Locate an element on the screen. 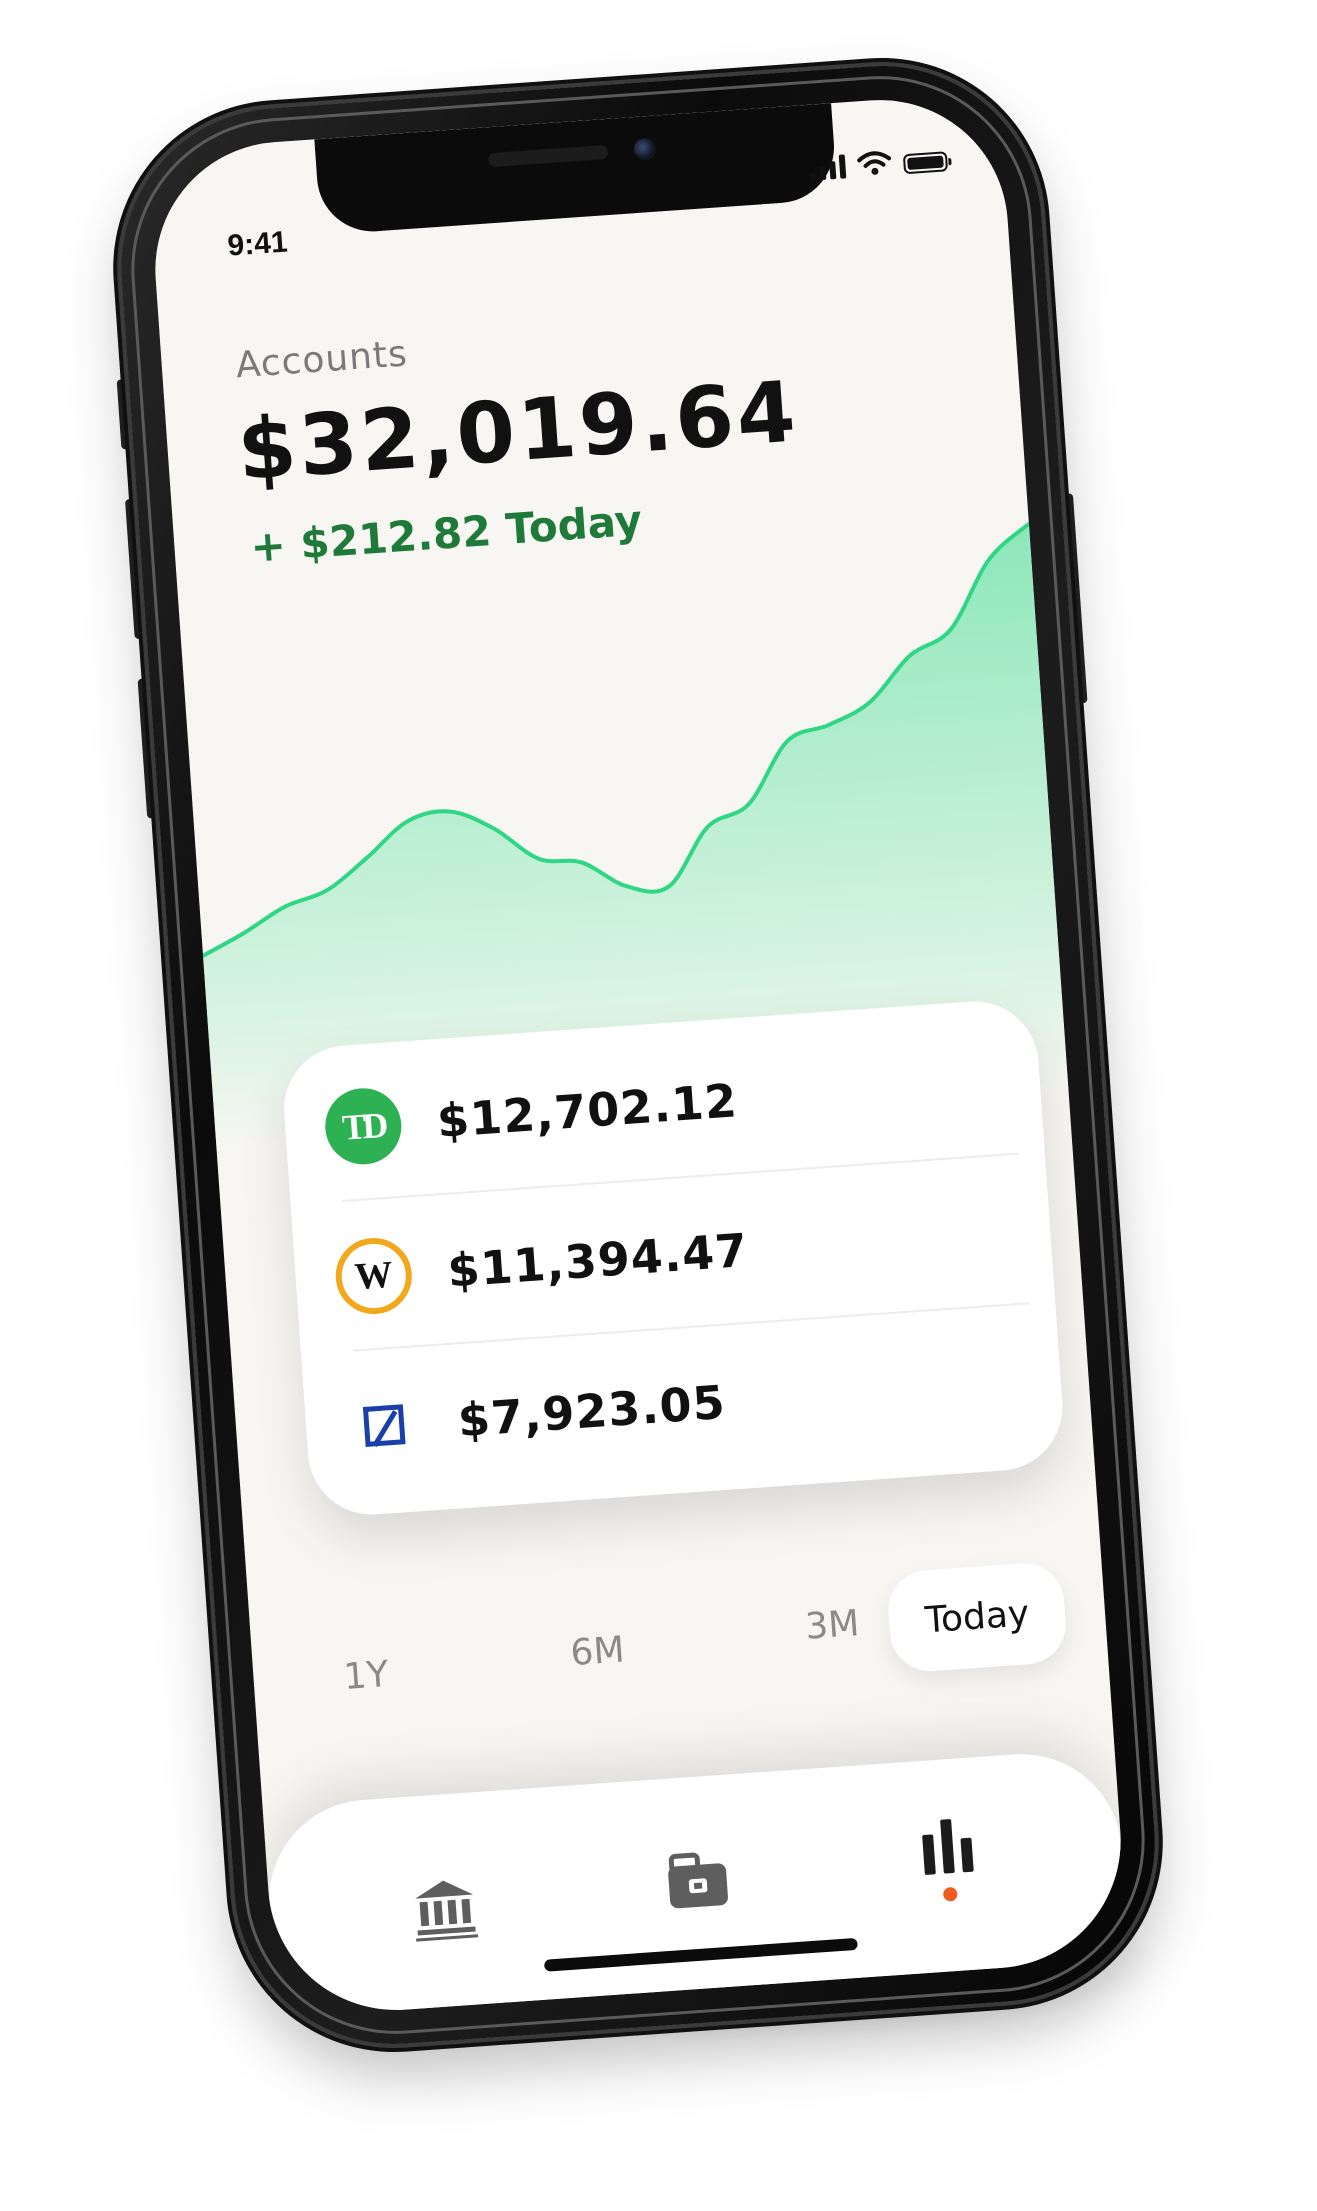  account-amount: $11,394.47 is located at coordinates (597, 1260).